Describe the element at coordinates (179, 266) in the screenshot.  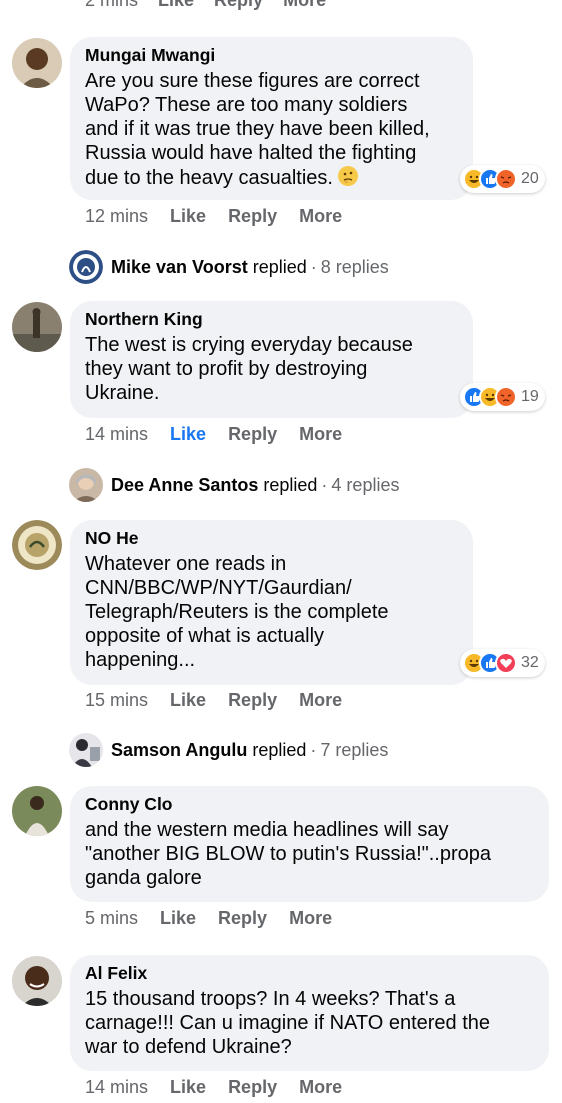
I see `reply-author: Mike van Voorst` at that location.